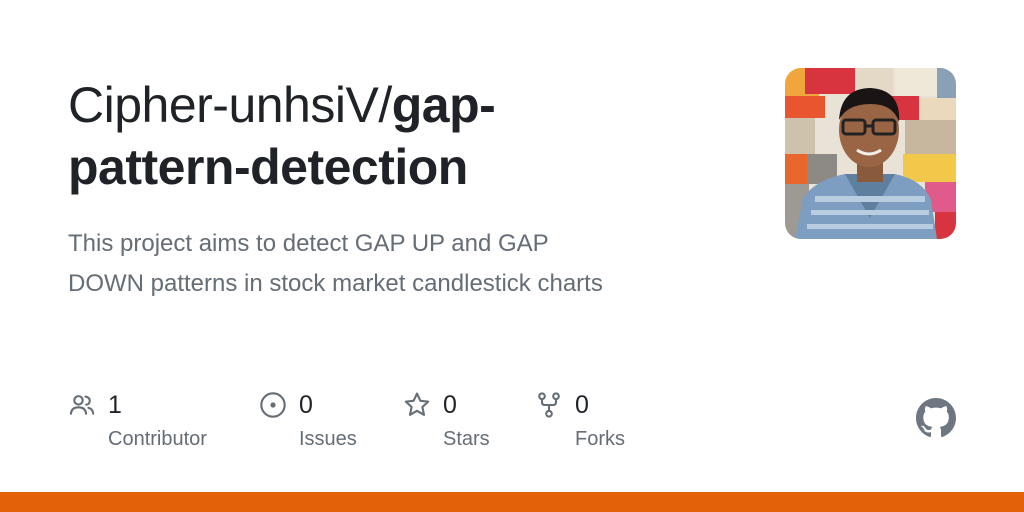 Image resolution: width=1024 pixels, height=512 pixels. Describe the element at coordinates (273, 405) in the screenshot. I see `issue-icon` at that location.